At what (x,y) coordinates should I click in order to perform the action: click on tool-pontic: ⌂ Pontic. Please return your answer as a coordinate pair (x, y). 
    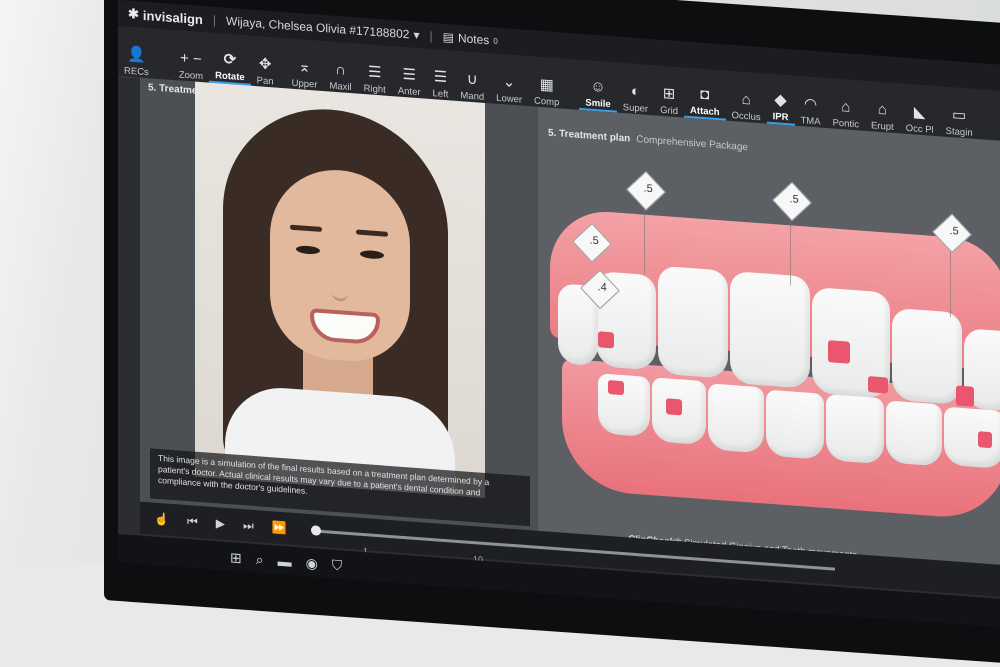
    Looking at the image, I should click on (846, 107).